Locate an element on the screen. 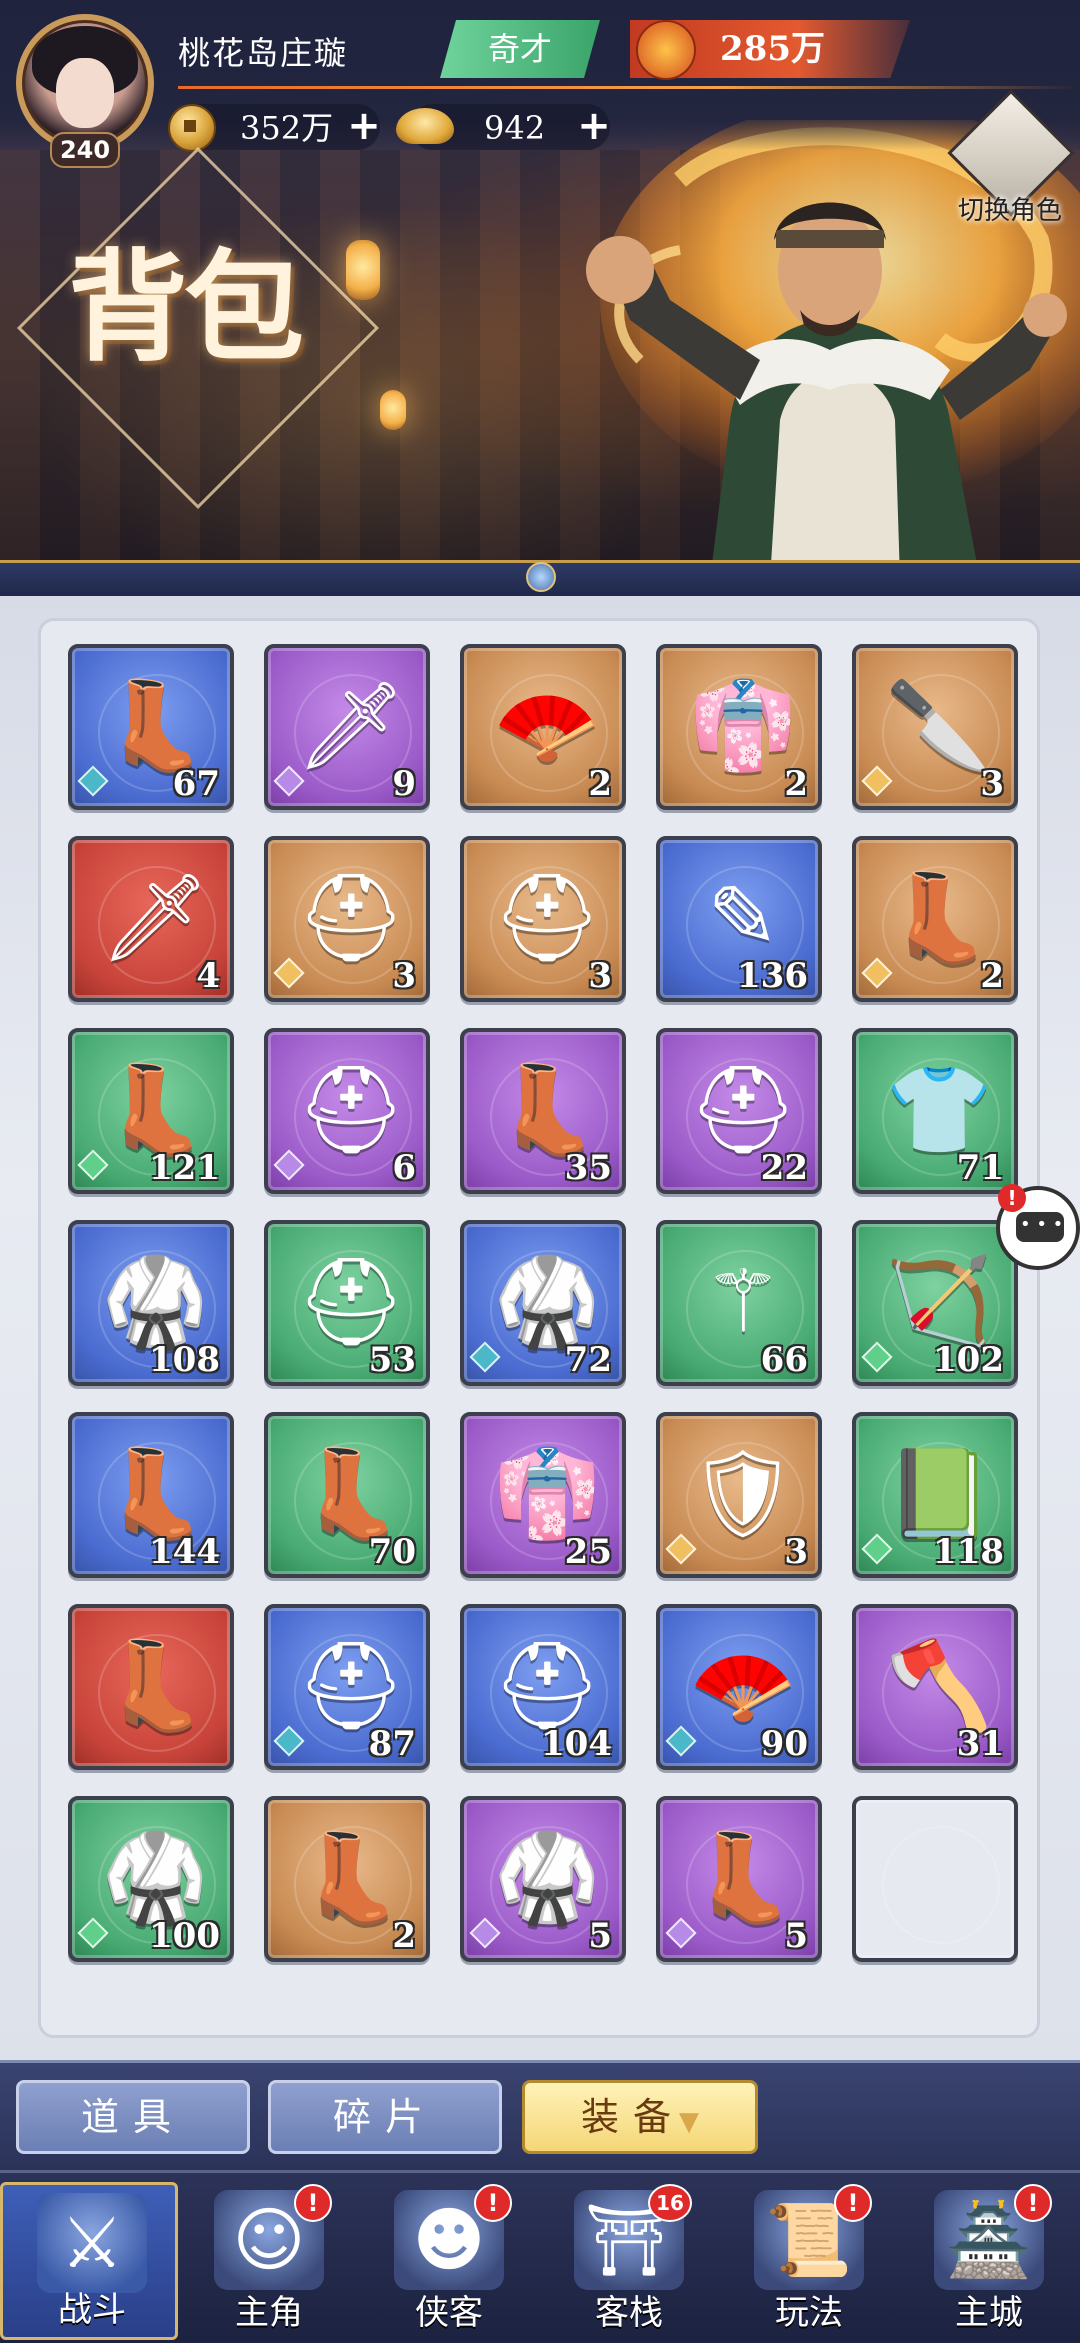  combat-power-value: 285万 is located at coordinates (772, 49).